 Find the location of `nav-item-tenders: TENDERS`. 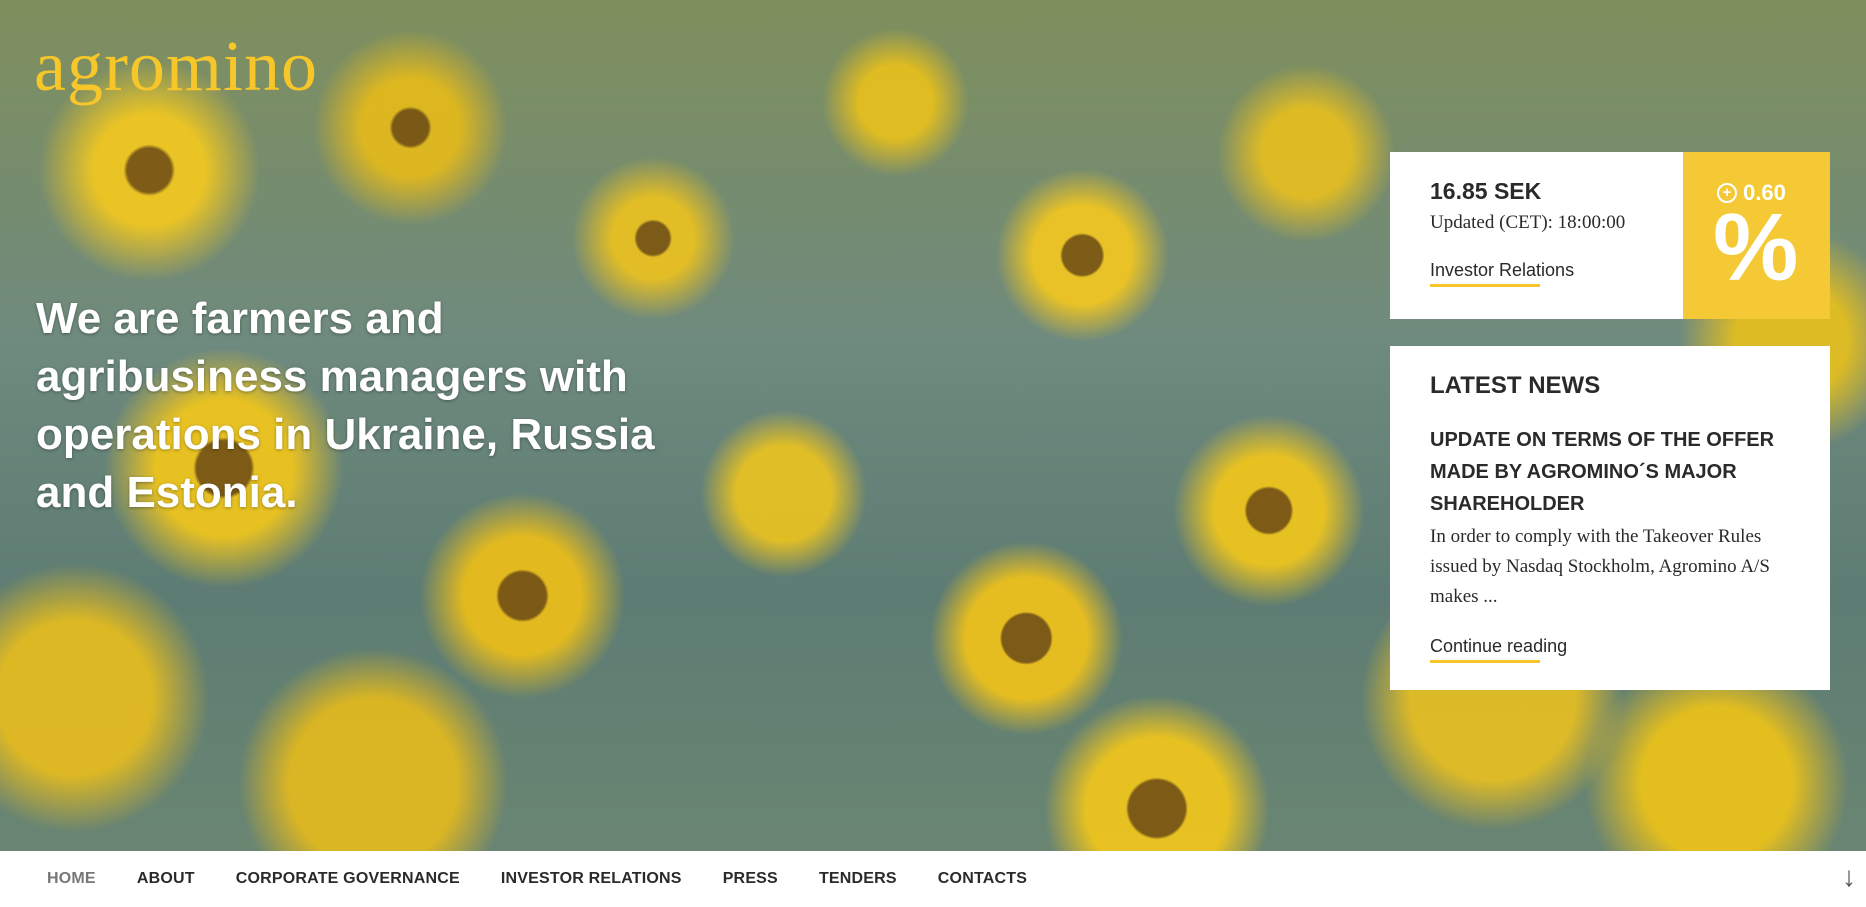

nav-item-tenders: TENDERS is located at coordinates (858, 879).